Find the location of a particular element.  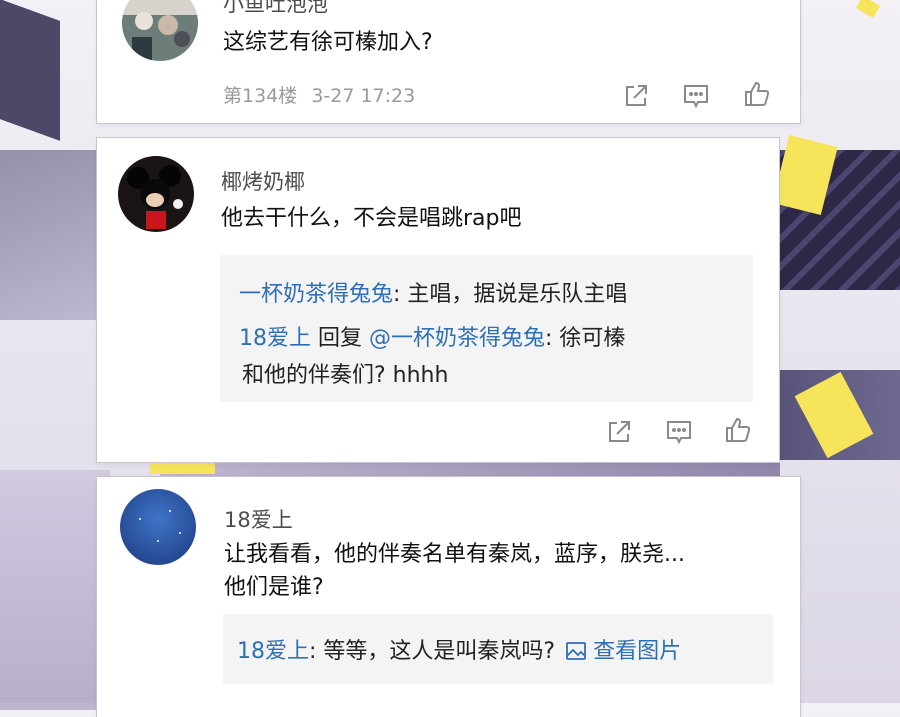

comment-card: 小鱼吐泡泡 这综艺有徐可榛加入? 第134楼 3-27 17:23 is located at coordinates (448, 61).